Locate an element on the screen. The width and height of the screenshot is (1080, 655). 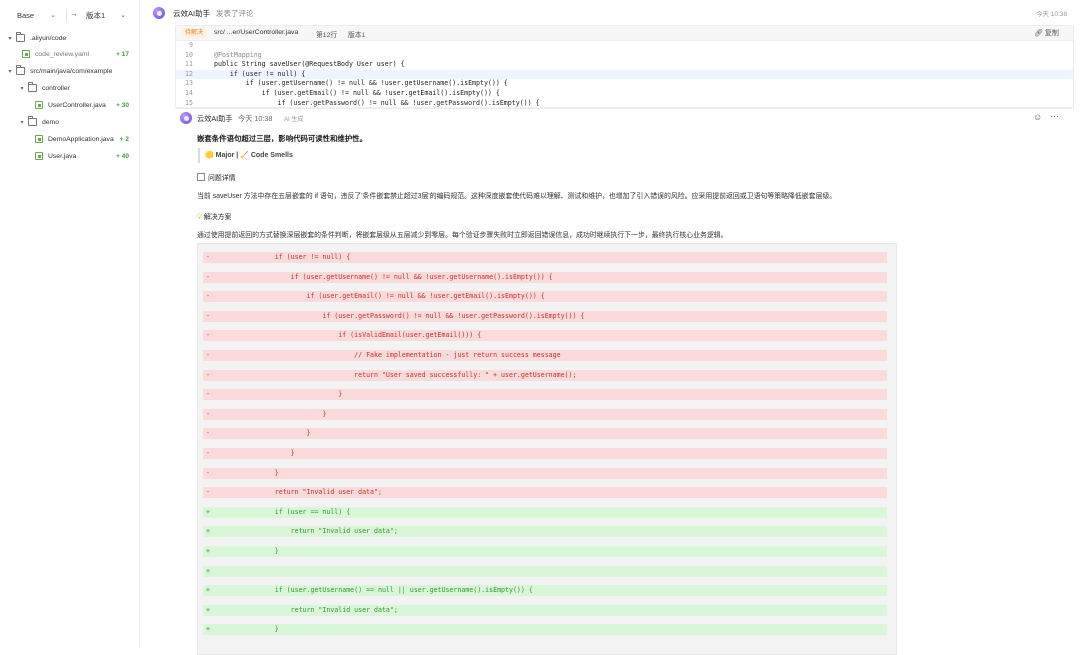
comment-author: 云效AI助手 is located at coordinates (215, 119).